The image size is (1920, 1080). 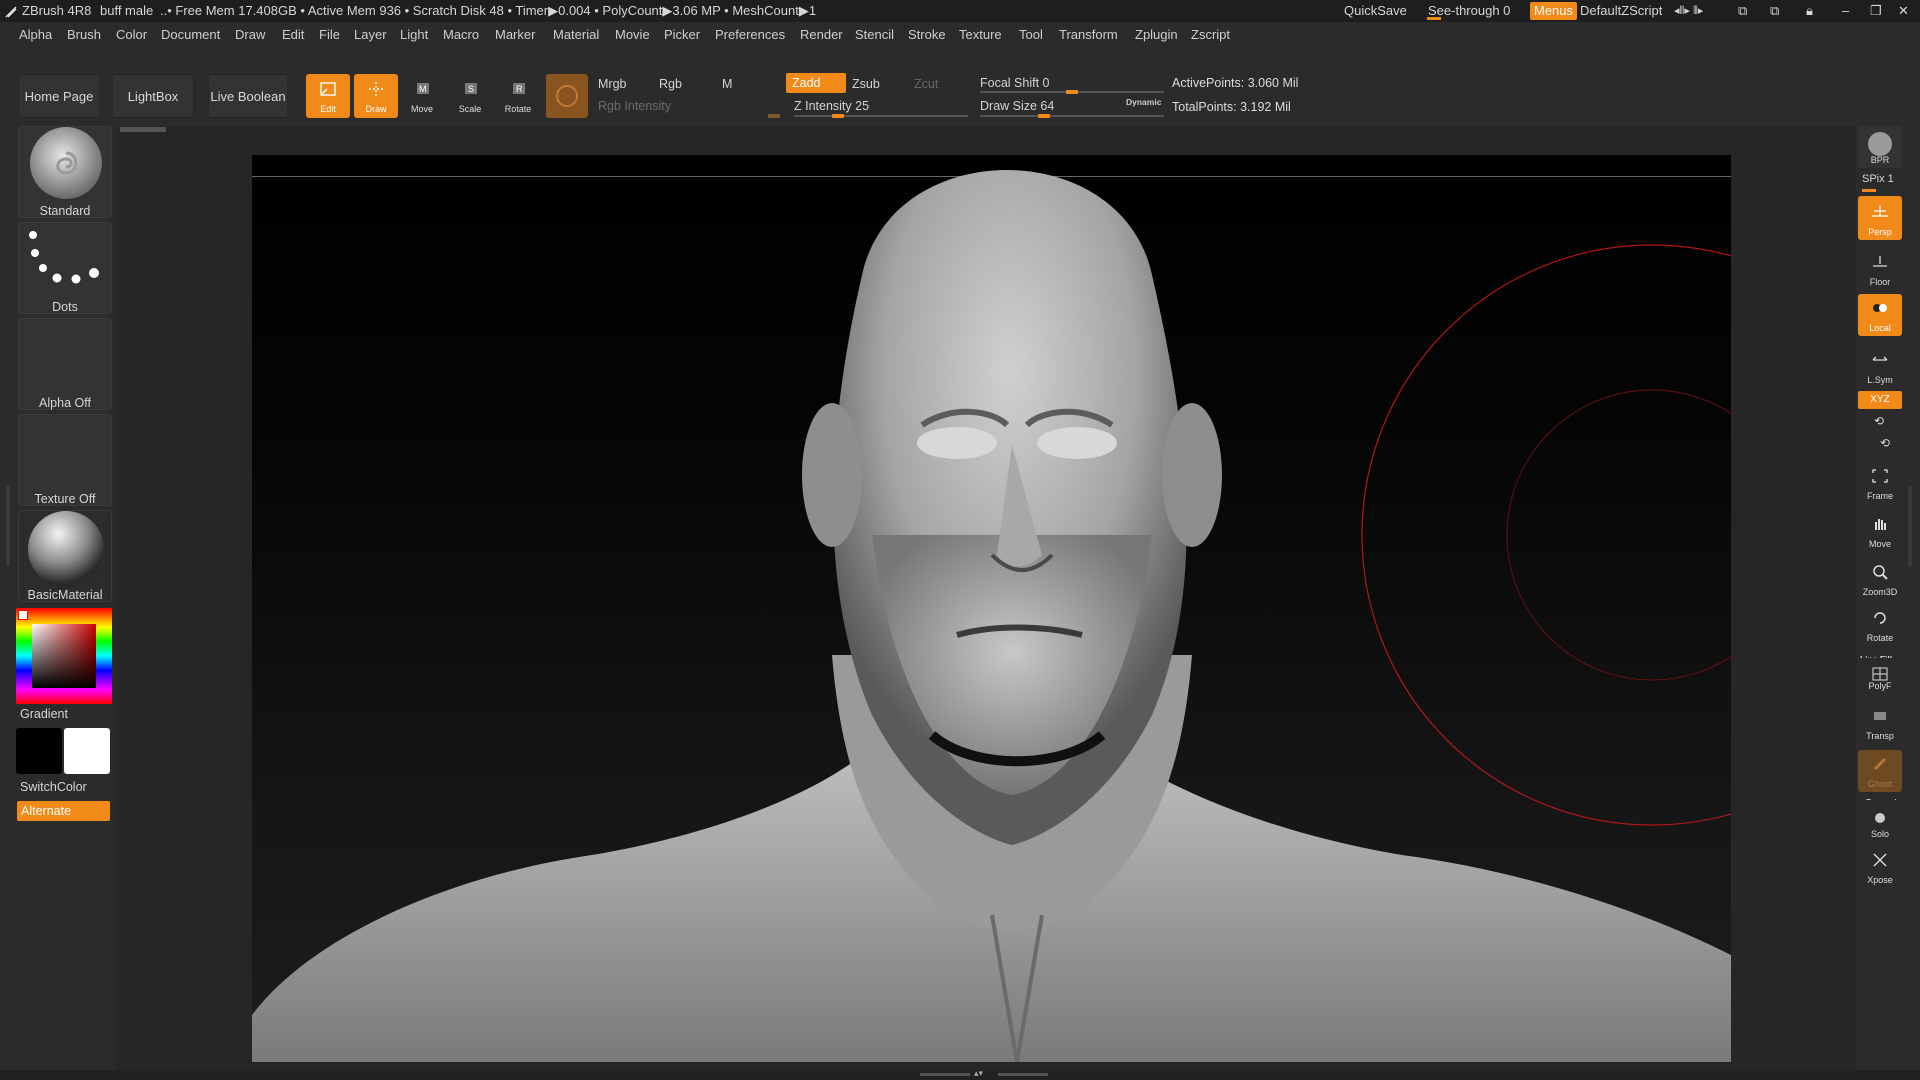 What do you see at coordinates (293, 35) in the screenshot?
I see `menu-edit: Edit` at bounding box center [293, 35].